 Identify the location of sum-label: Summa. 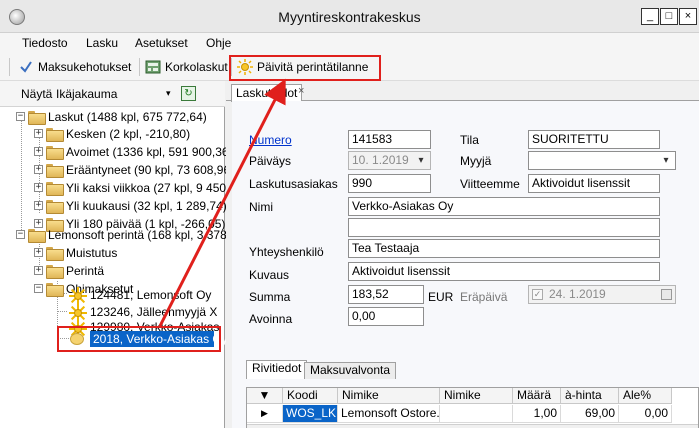
(270, 297).